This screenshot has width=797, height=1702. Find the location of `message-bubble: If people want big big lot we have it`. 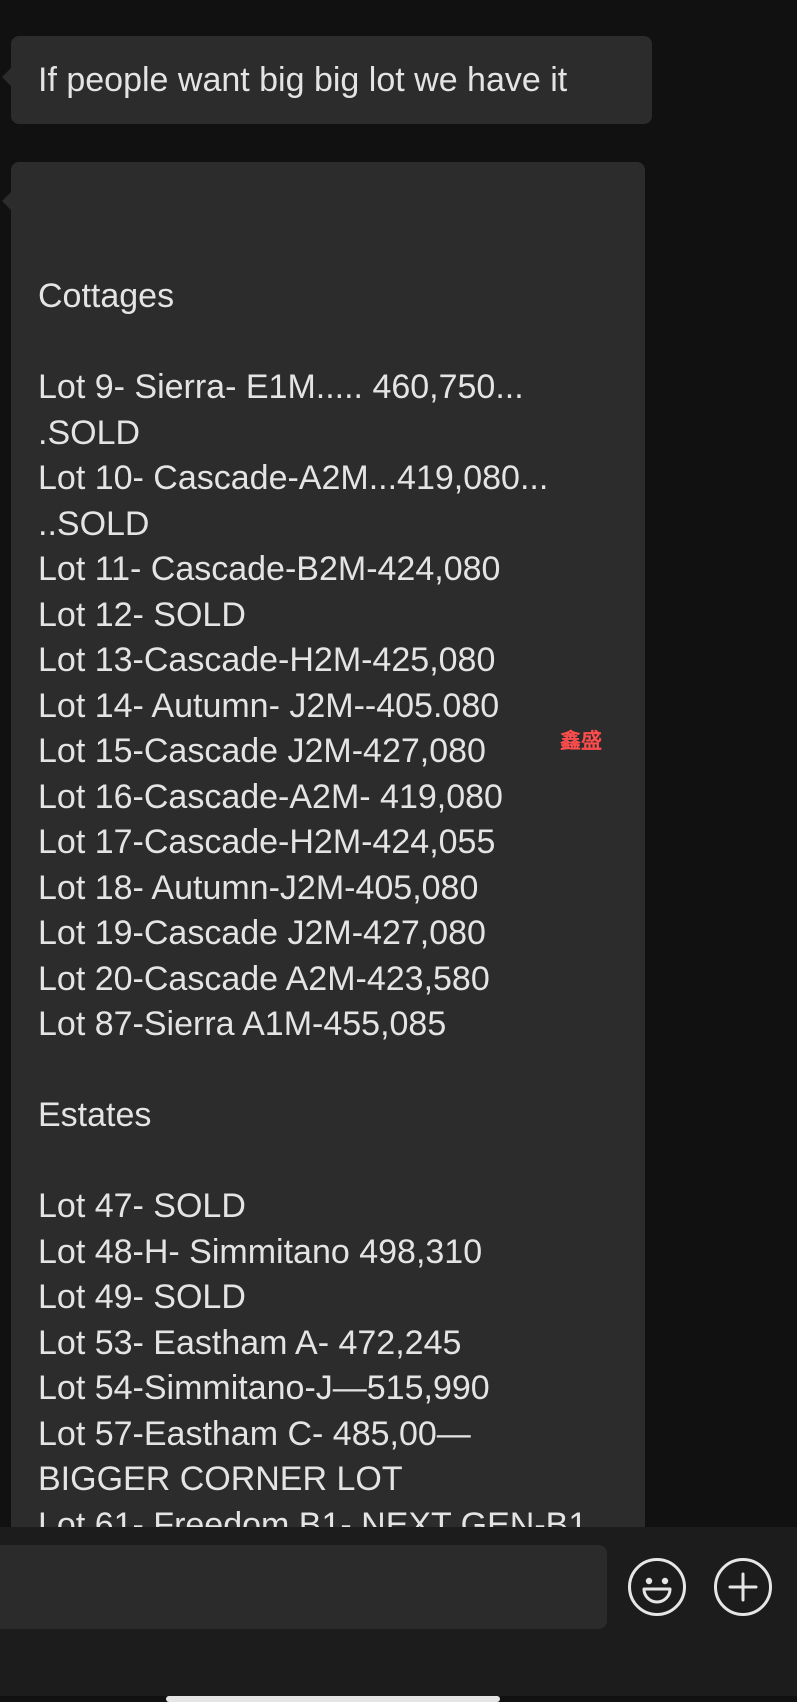

message-bubble: If people want big big lot we have it is located at coordinates (327, 80).